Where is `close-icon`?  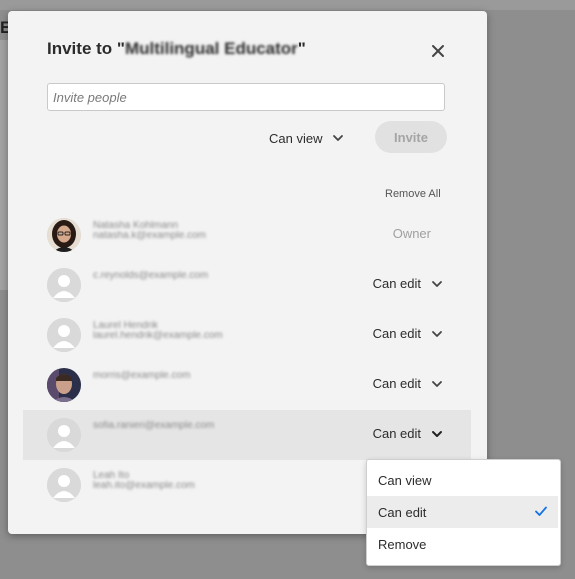 close-icon is located at coordinates (438, 51).